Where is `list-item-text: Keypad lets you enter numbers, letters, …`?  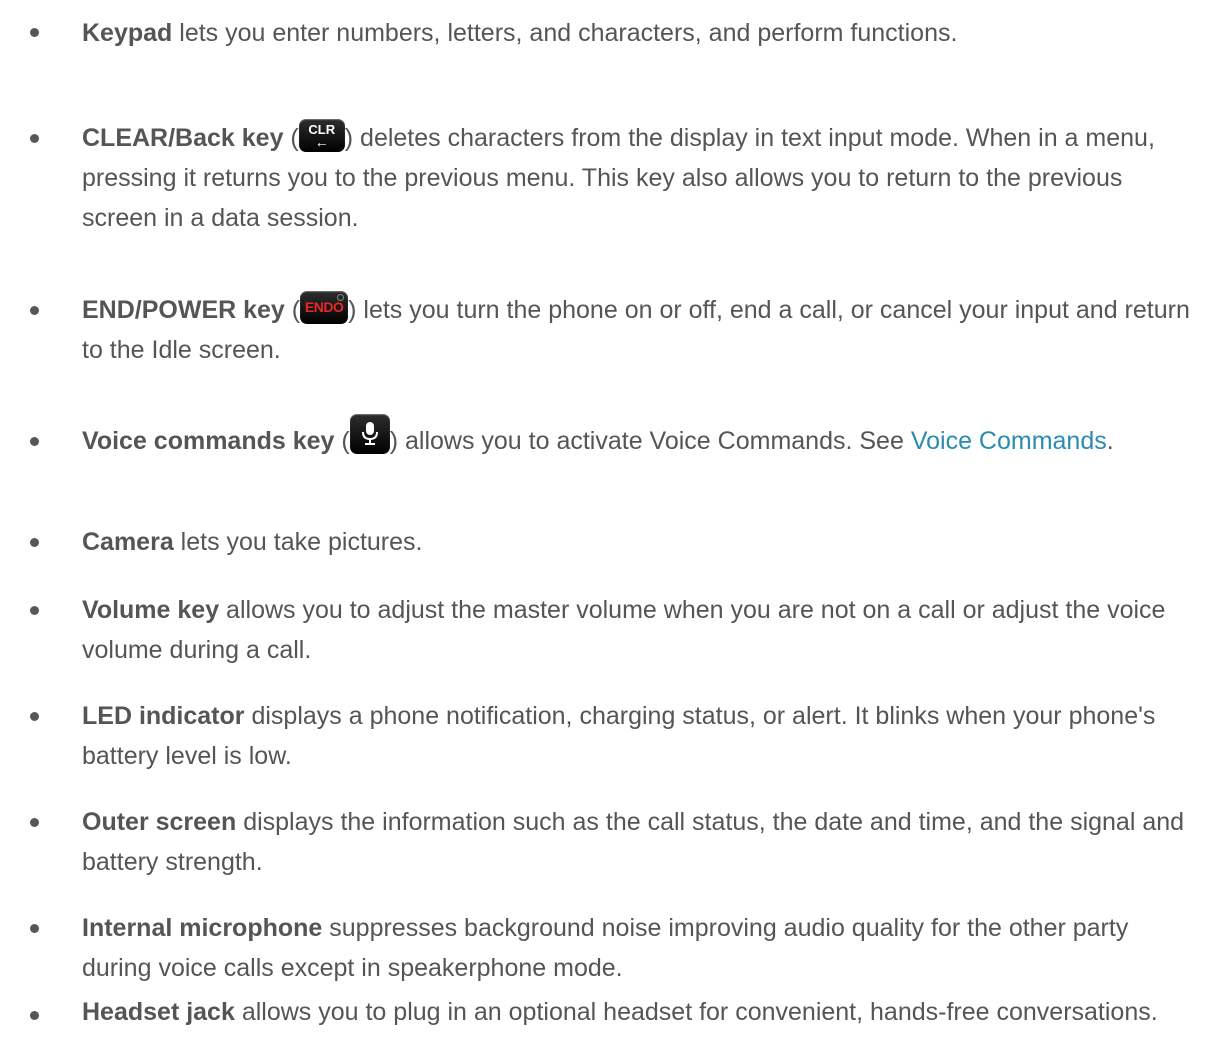 list-item-text: Keypad lets you enter numbers, letters, … is located at coordinates (637, 33).